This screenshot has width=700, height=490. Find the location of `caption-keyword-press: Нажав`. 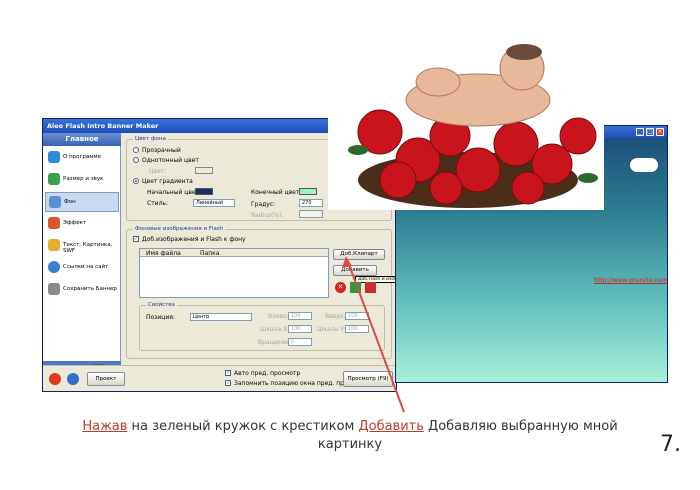

caption-keyword-press: Нажав is located at coordinates (105, 426).